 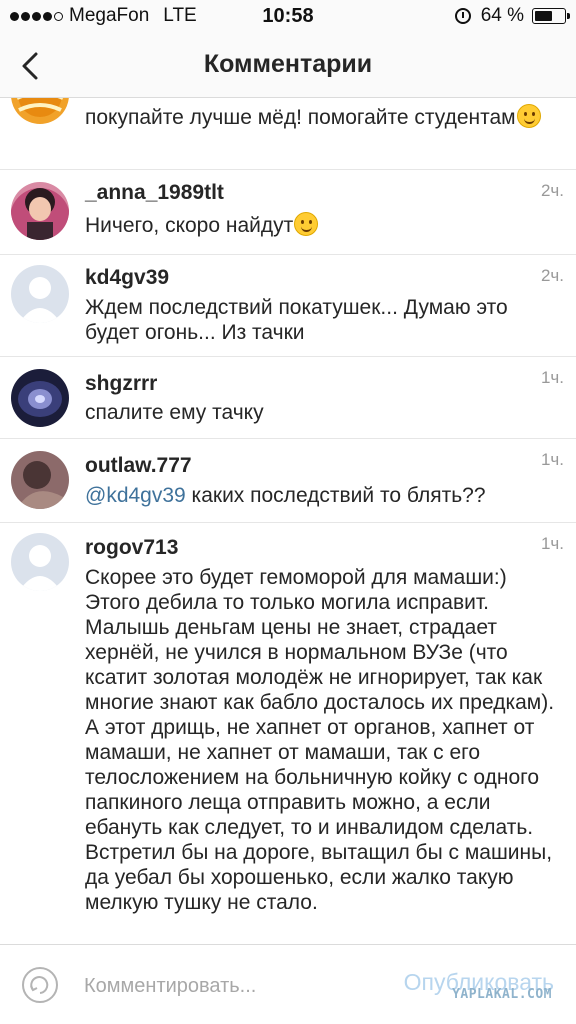 What do you see at coordinates (288, 134) in the screenshot?
I see `comment-item: покупайте лучше мёд! помогайте студентам` at bounding box center [288, 134].